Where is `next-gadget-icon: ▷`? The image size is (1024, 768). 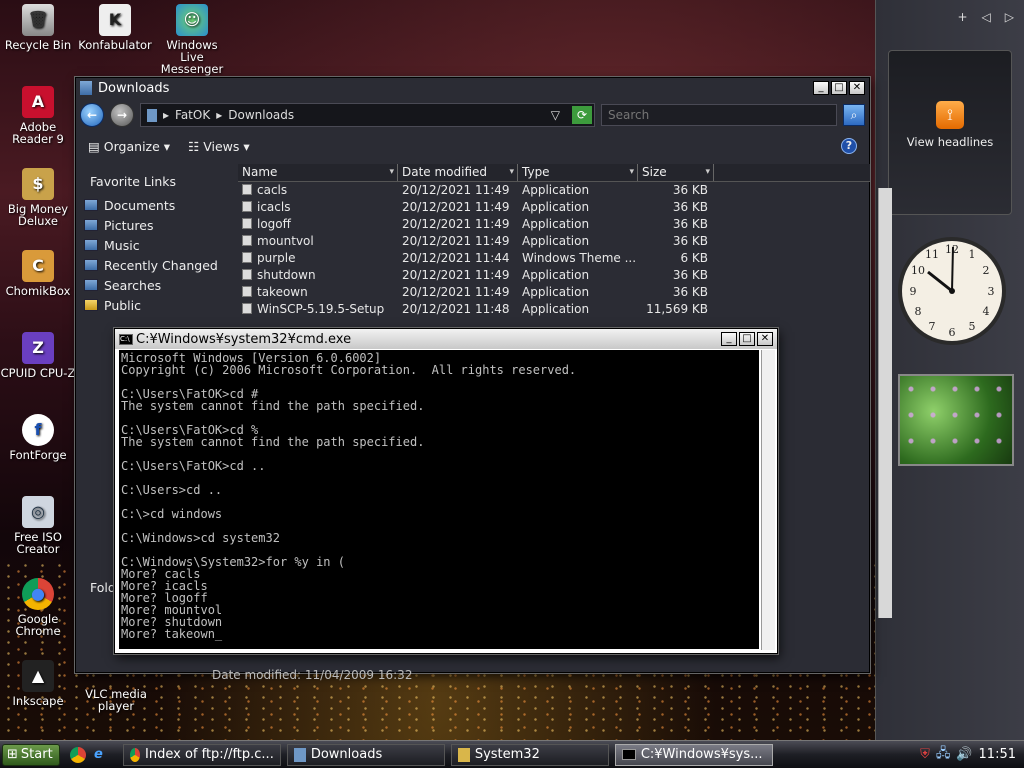
next-gadget-icon: ▷ is located at coordinates (1009, 17).